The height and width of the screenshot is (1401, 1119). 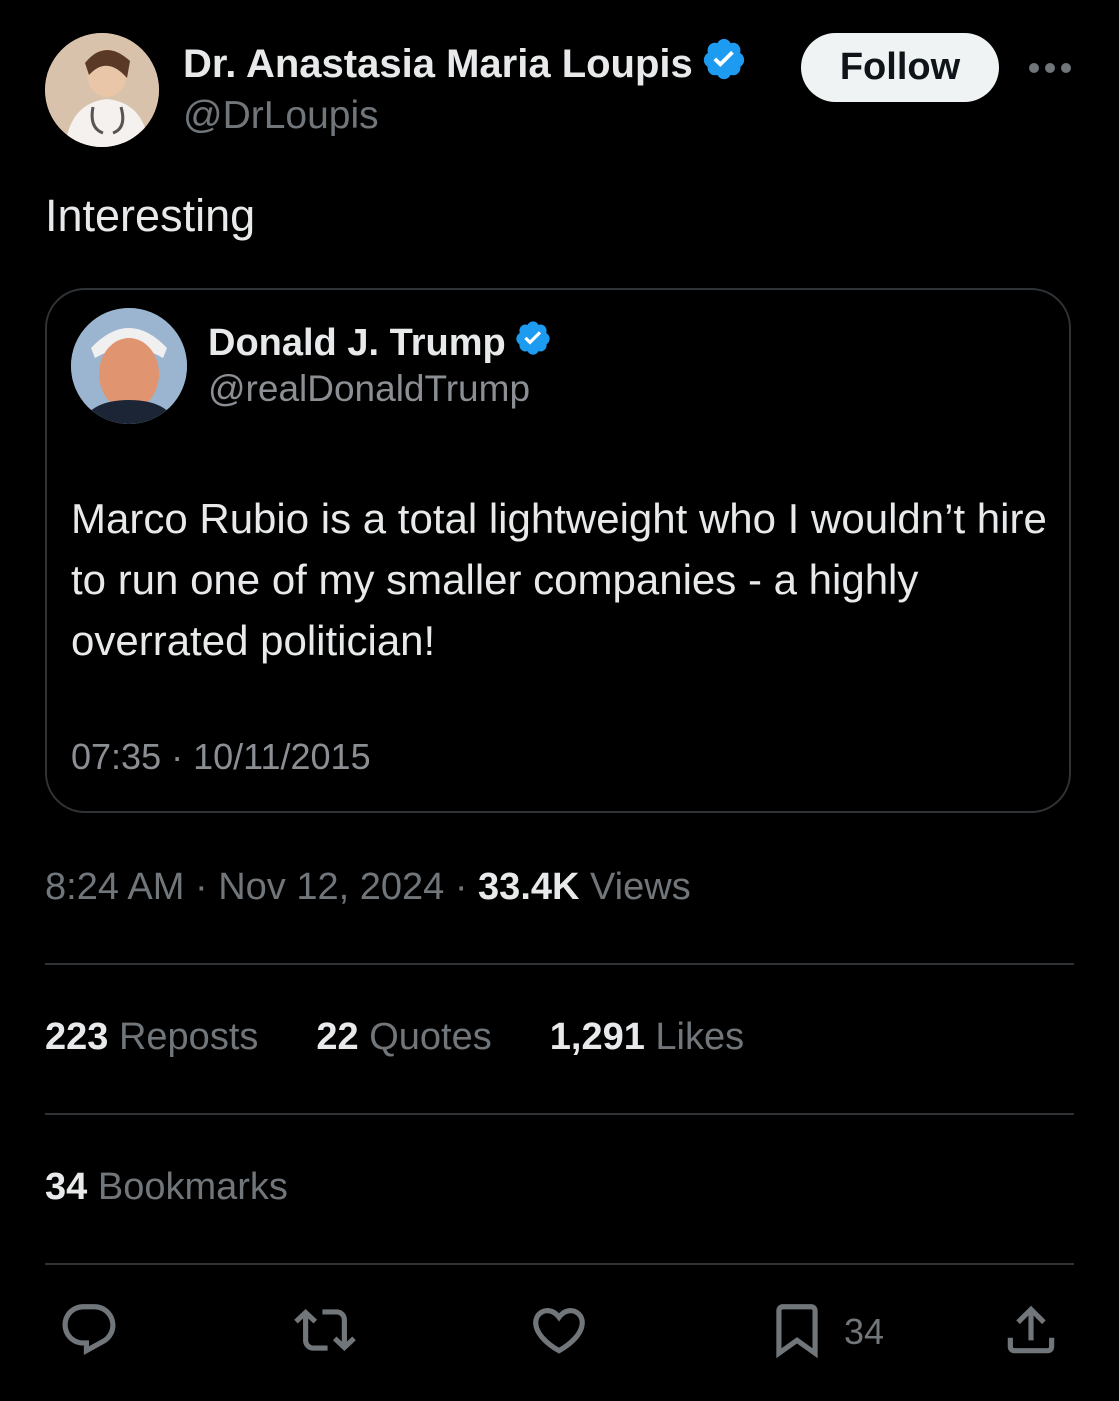 I want to click on reposts-count: 223, so click(x=77, y=1037).